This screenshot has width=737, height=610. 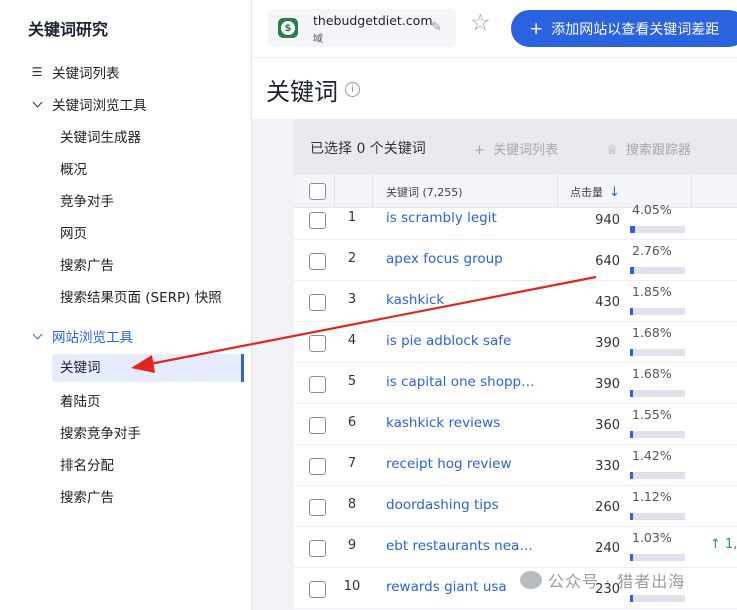 I want to click on site-logo-icon: $, so click(x=288, y=28).